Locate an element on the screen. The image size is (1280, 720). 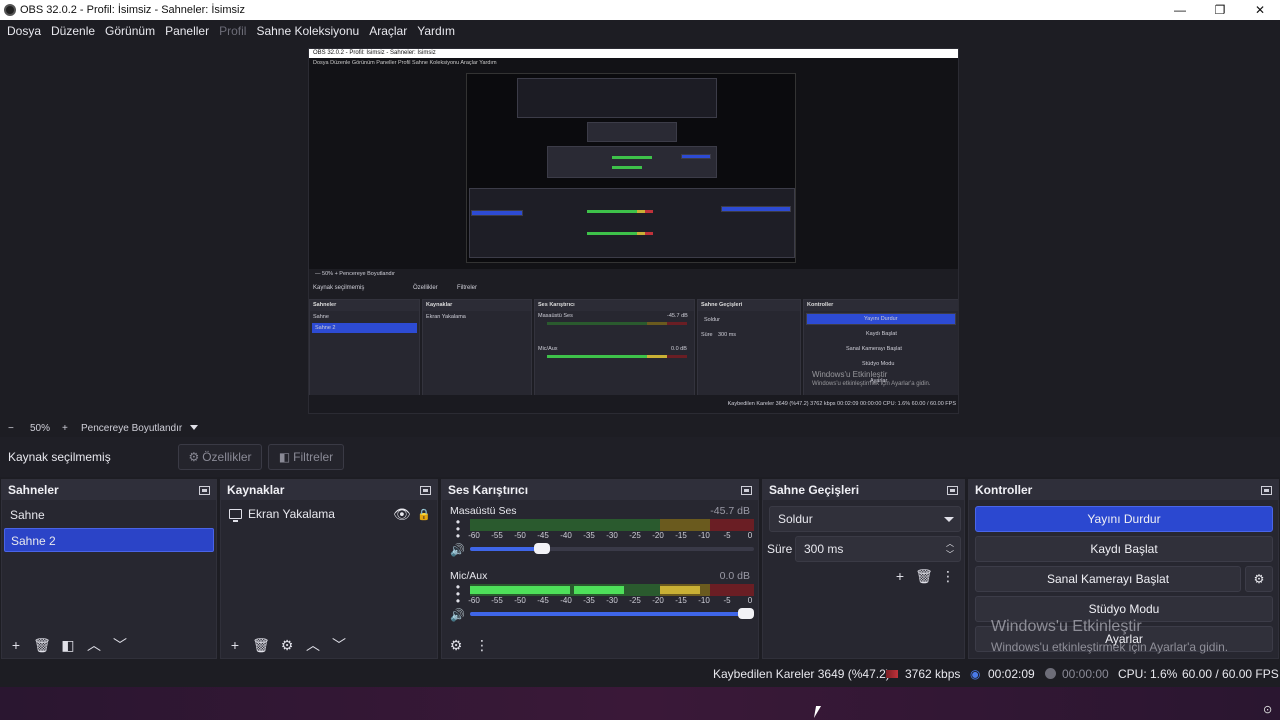
transition-value: Soldur is located at coordinates (795, 519).